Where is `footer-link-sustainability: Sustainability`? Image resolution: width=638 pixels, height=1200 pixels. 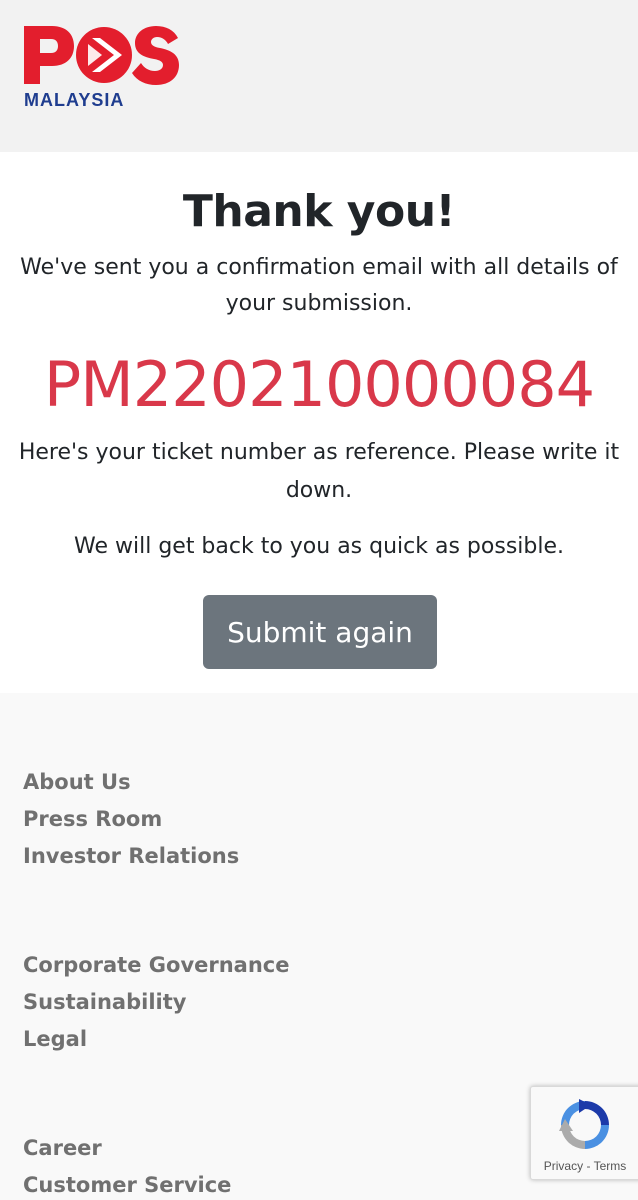
footer-link-sustainability: Sustainability is located at coordinates (156, 1002).